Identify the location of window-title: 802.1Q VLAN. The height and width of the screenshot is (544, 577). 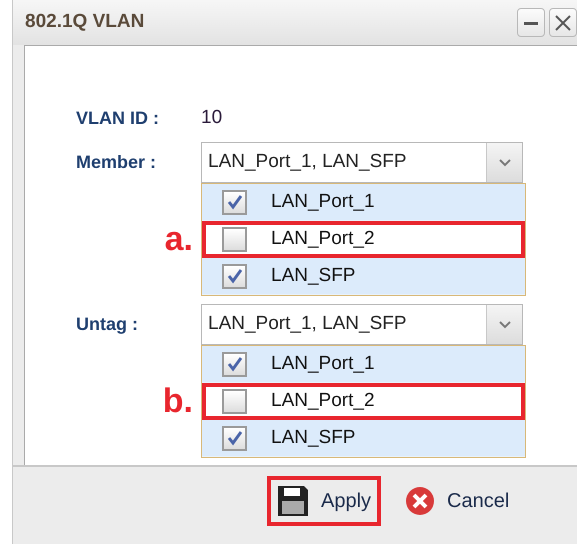
(84, 22).